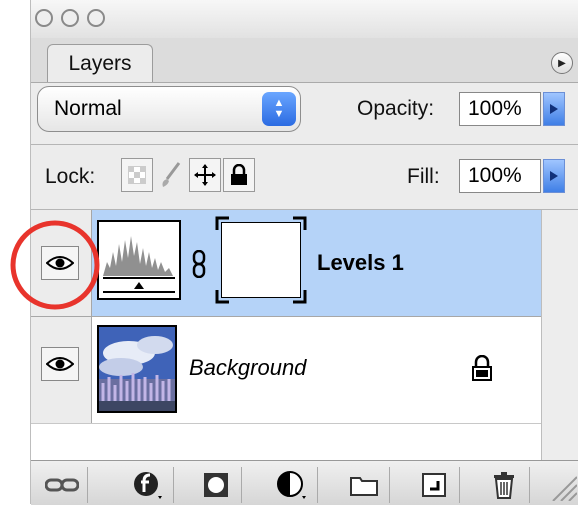 This screenshot has height=505, width=578. What do you see at coordinates (44, 18) in the screenshot?
I see `close-window-button` at bounding box center [44, 18].